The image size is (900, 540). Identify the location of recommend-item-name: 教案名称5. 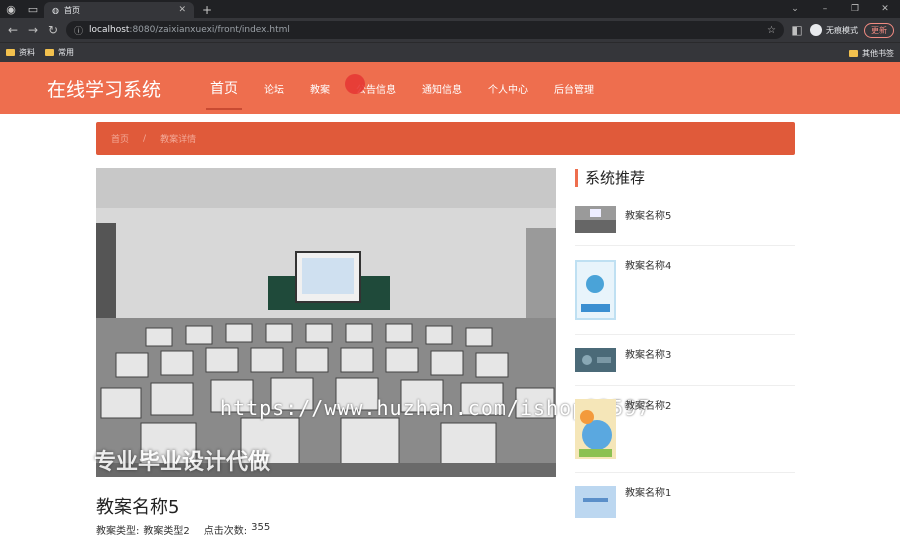
(648, 226).